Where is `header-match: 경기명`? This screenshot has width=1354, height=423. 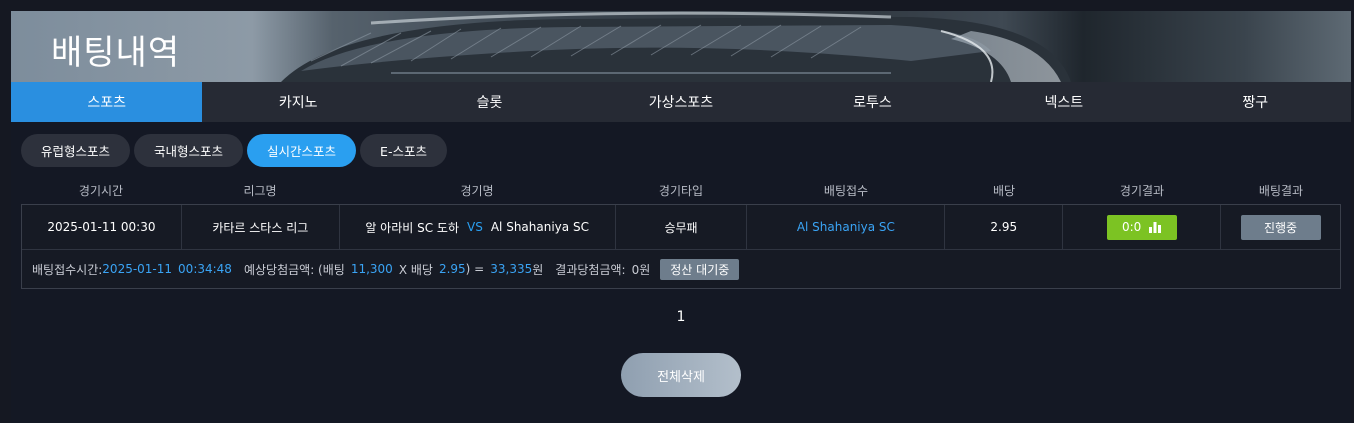
header-match: 경기명 is located at coordinates (477, 190).